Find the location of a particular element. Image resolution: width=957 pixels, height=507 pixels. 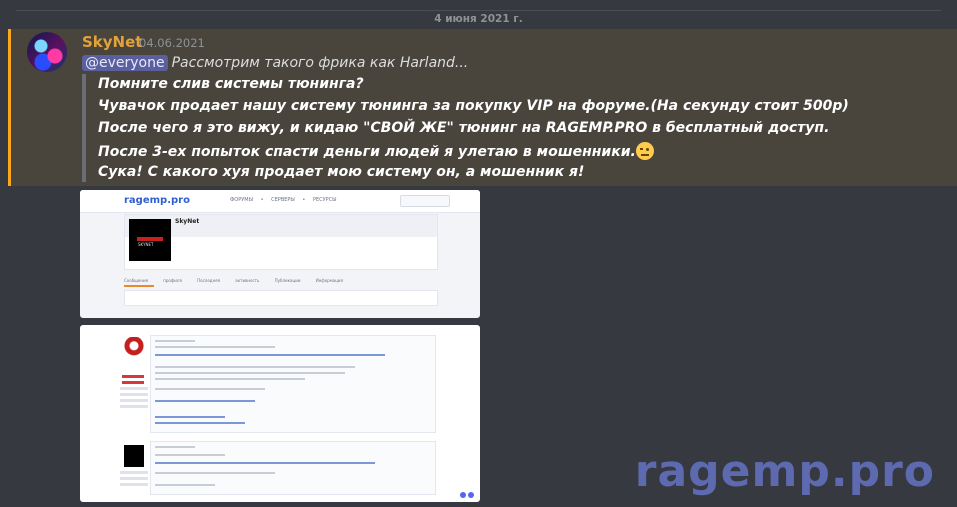

screenshot-search-box is located at coordinates (425, 201).